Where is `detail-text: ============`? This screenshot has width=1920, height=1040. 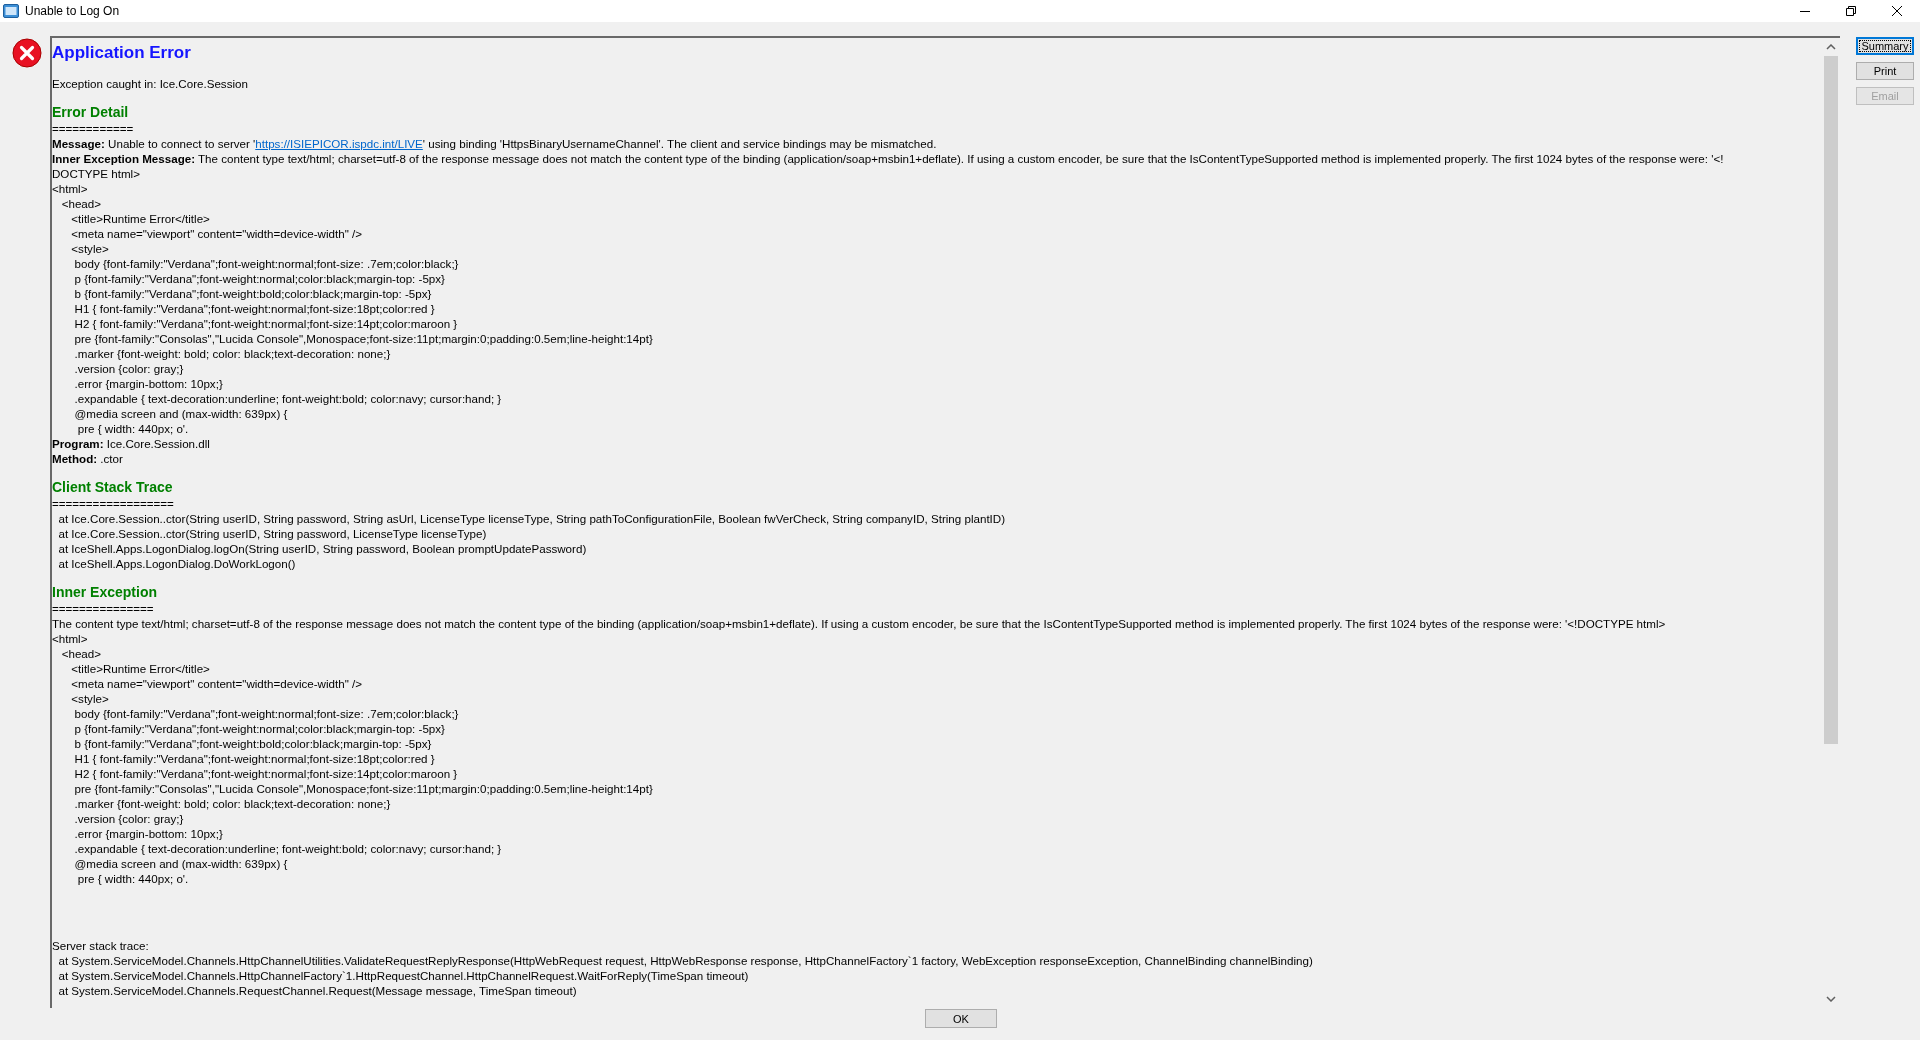 detail-text: ============ is located at coordinates (93, 128).